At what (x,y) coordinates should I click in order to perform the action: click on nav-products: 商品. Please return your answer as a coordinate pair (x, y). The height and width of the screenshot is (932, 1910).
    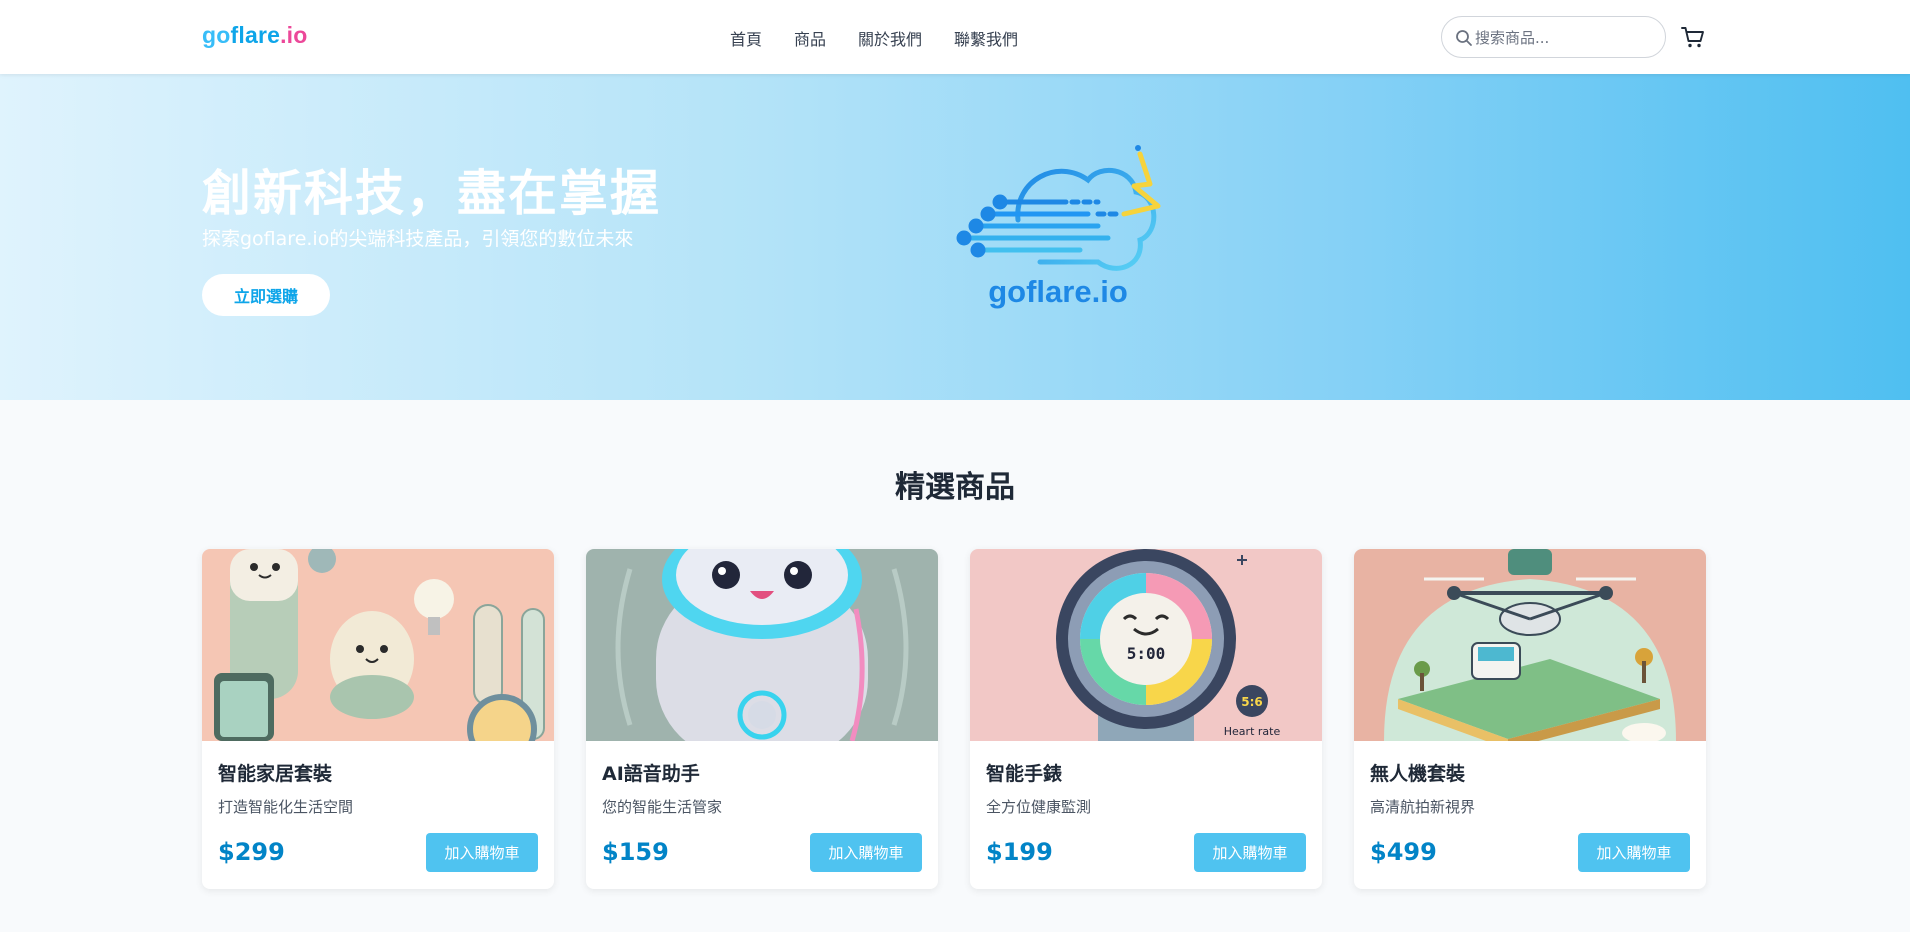
    Looking at the image, I should click on (810, 38).